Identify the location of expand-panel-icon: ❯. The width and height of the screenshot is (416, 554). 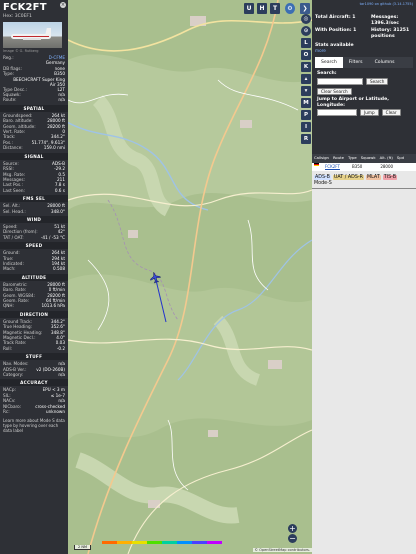
(305, 8).